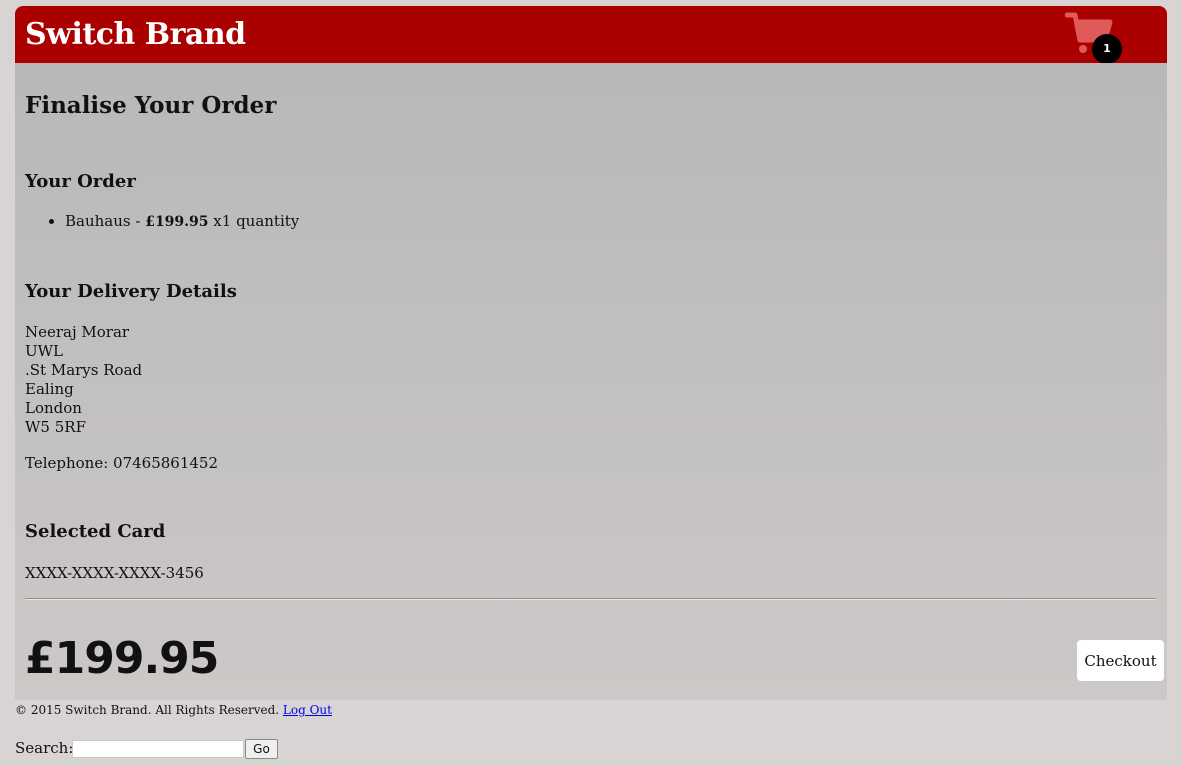  I want to click on order-item: Bauhaus - £199.95 x1 quantity, so click(182, 221).